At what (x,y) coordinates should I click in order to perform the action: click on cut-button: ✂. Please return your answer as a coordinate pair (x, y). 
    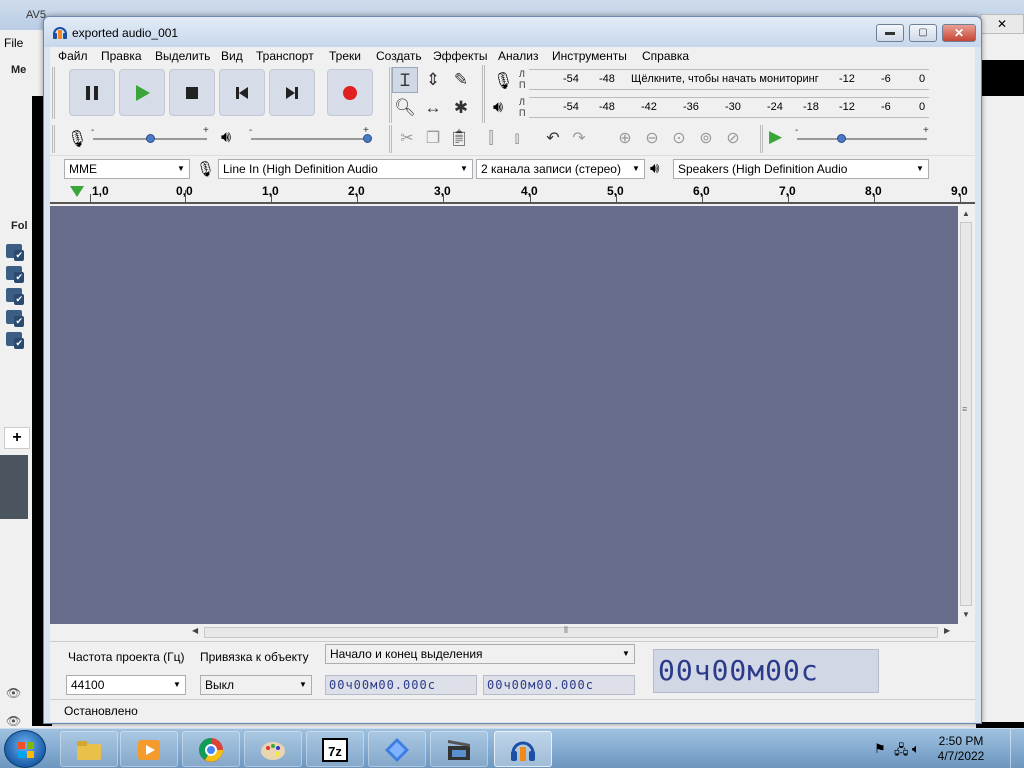
    Looking at the image, I should click on (407, 139).